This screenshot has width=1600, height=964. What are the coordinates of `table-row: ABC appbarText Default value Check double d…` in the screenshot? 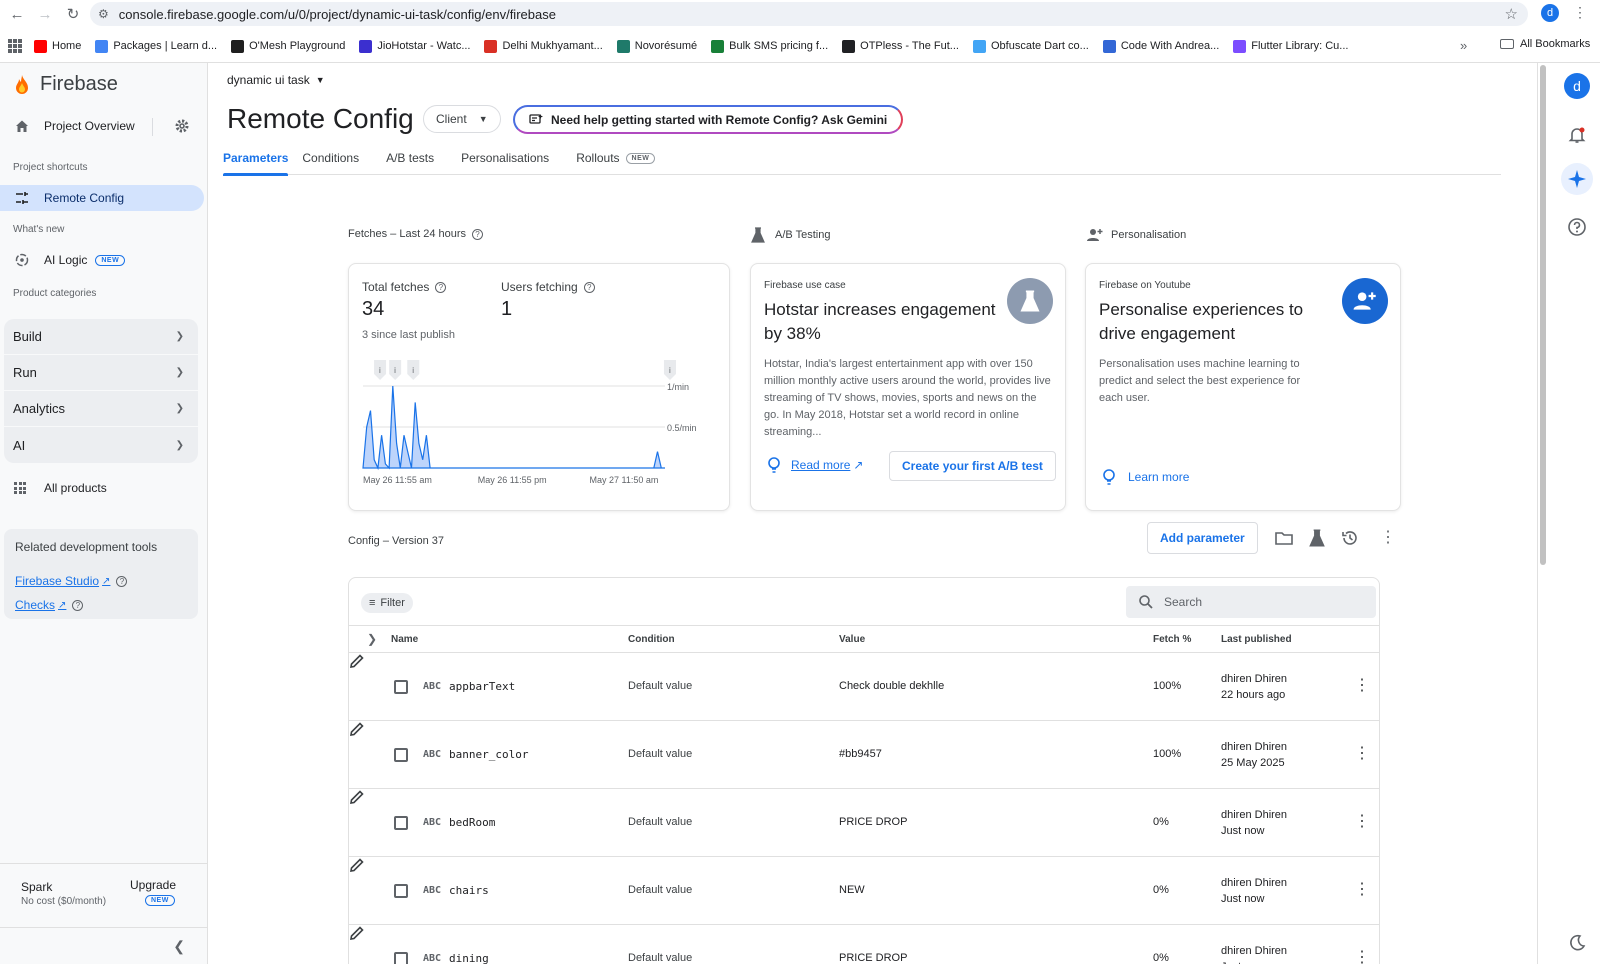 It's located at (864, 687).